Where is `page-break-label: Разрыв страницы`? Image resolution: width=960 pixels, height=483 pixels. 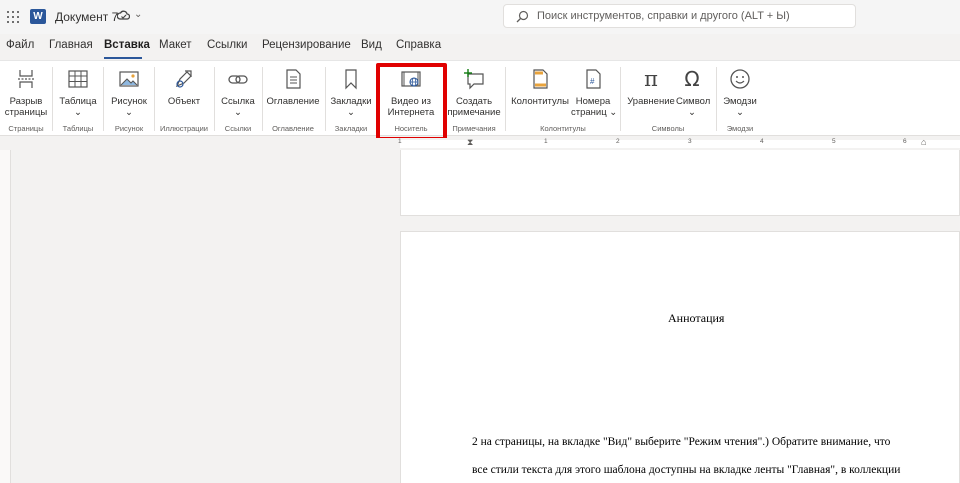 page-break-label: Разрыв страницы is located at coordinates (26, 107).